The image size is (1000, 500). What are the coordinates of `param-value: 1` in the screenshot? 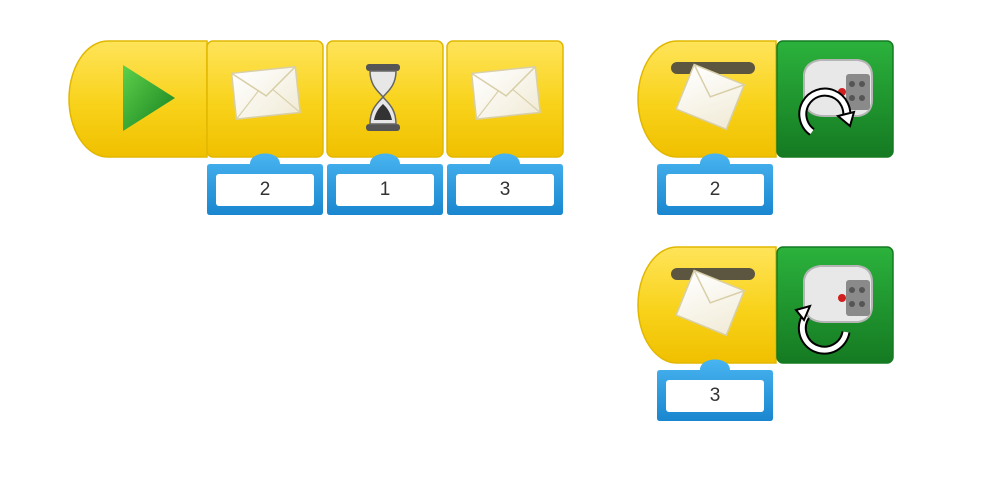 It's located at (385, 190).